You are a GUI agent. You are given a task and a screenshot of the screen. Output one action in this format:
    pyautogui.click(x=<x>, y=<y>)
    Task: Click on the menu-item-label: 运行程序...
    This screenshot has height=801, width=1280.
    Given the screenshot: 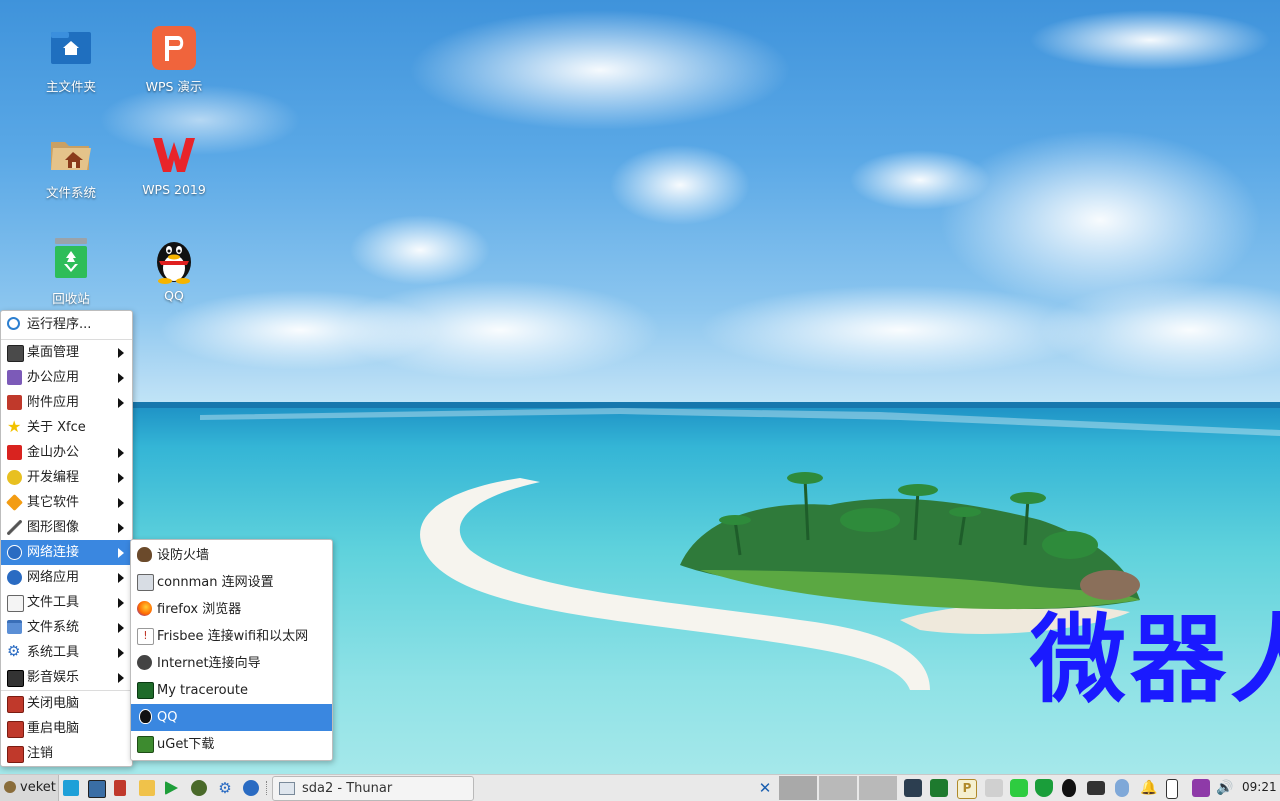 What is the action you would take?
    pyautogui.click(x=59, y=324)
    